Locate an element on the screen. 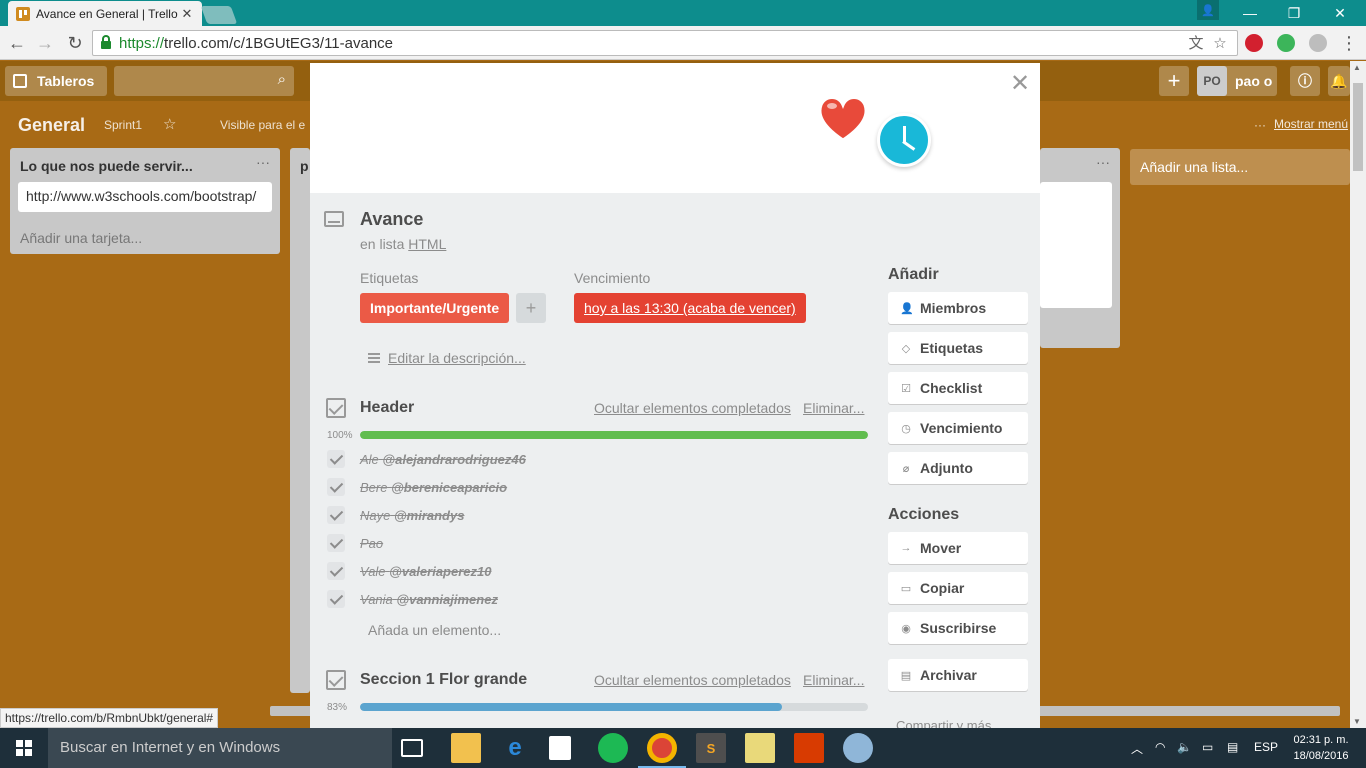  forward-arrow-icon: → is located at coordinates (45, 43).